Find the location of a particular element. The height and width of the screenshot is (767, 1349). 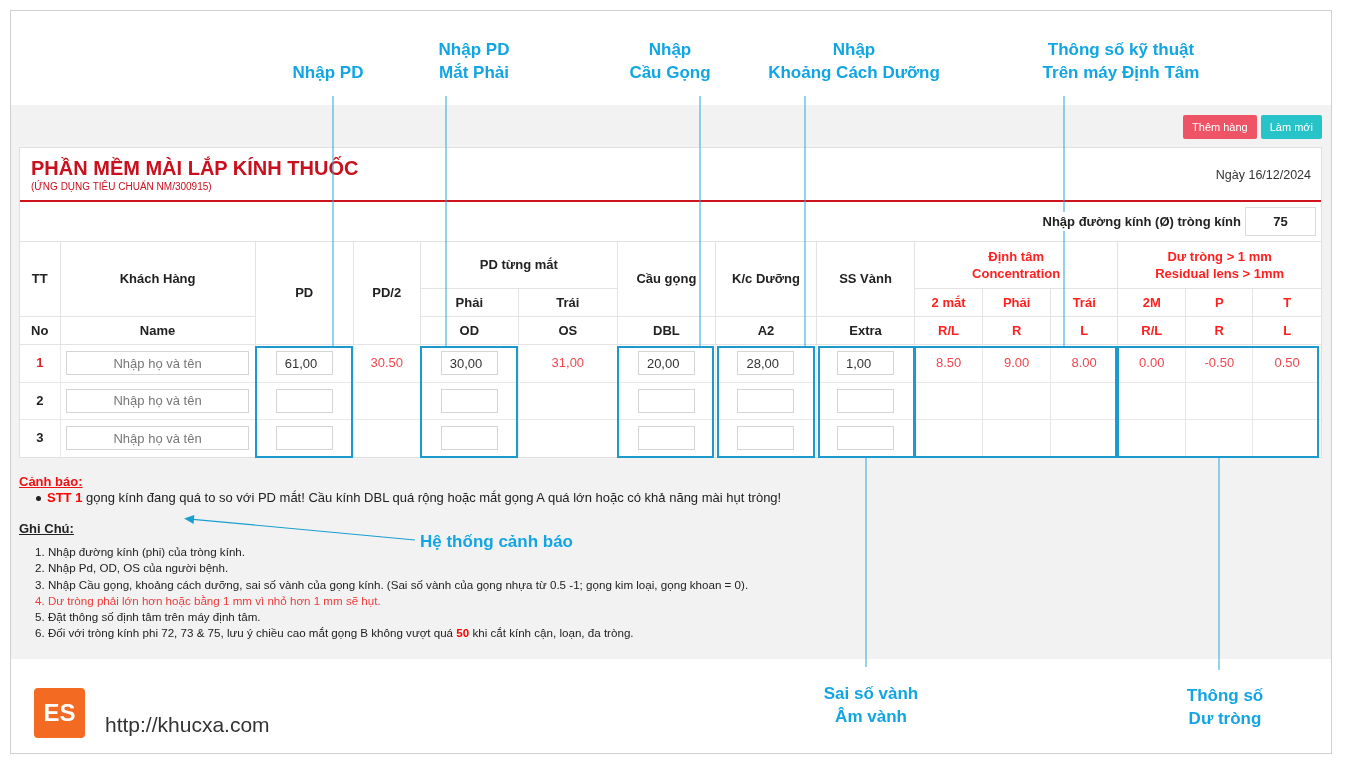

column-header: Extra is located at coordinates (865, 330).